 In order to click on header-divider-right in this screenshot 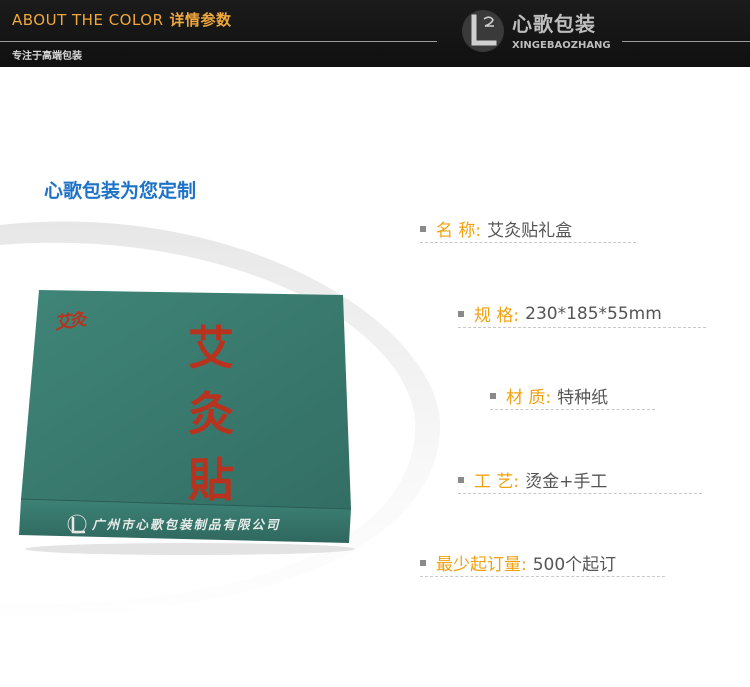, I will do `click(686, 41)`.